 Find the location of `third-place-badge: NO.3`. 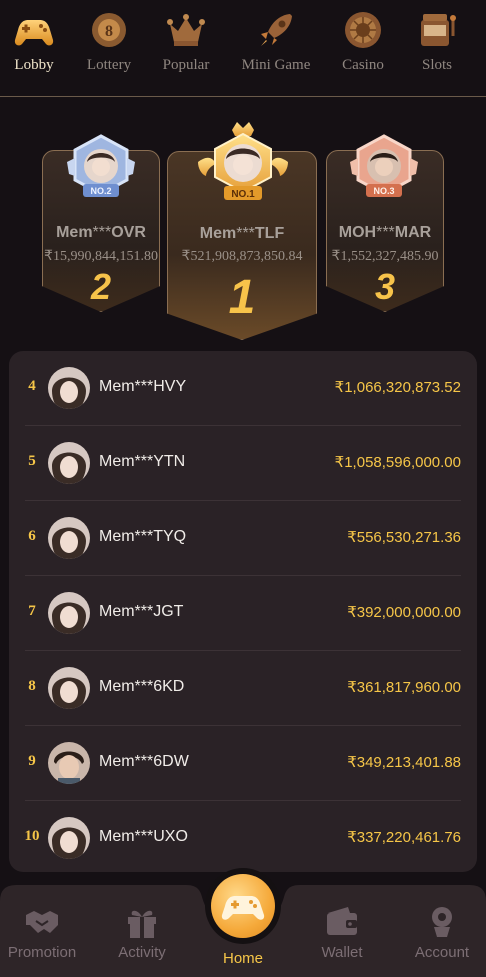

third-place-badge: NO.3 is located at coordinates (384, 165).